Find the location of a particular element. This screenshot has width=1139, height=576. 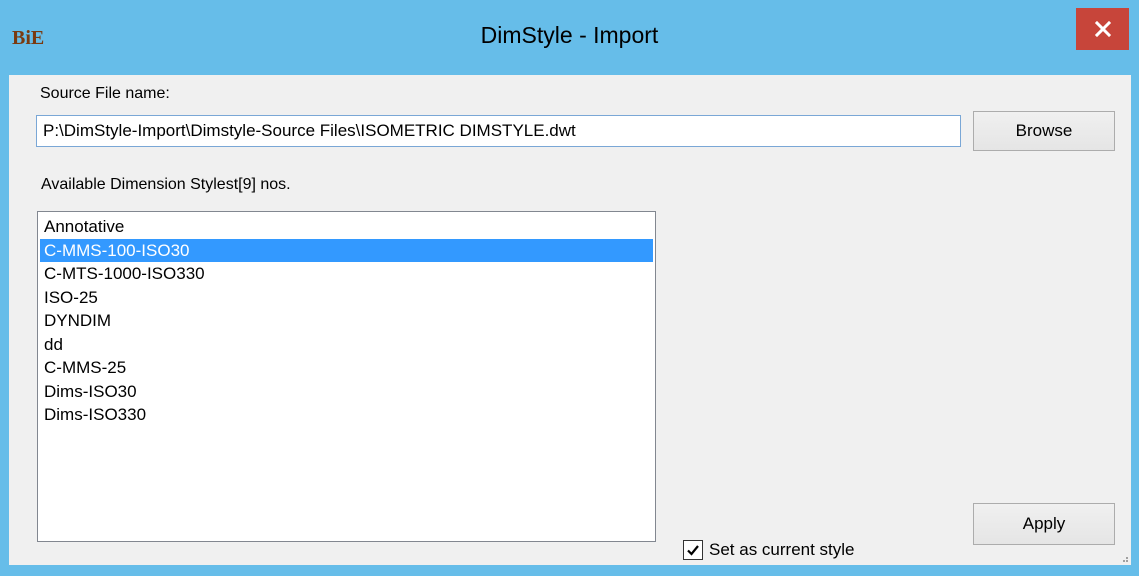

close-icon is located at coordinates (1102, 29).